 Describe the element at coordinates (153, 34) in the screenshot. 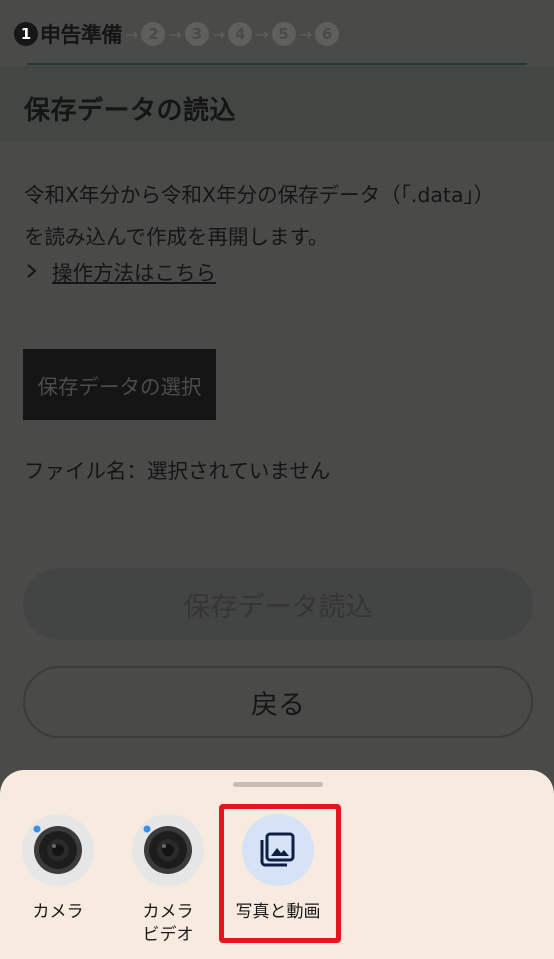

I see `step-2-number: 2` at that location.